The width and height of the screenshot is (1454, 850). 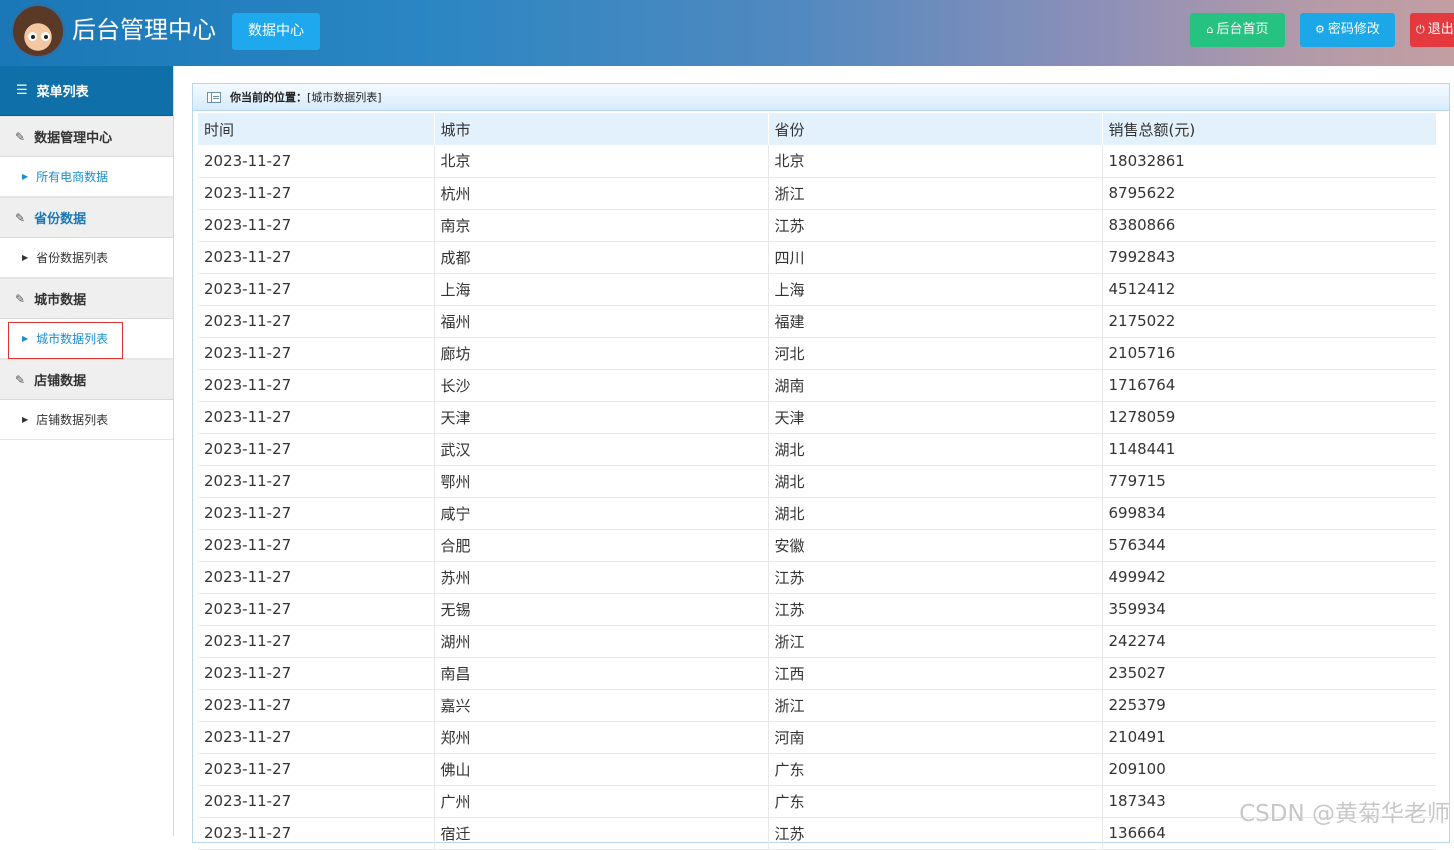 I want to click on cell-province: 广东, so click(x=935, y=769).